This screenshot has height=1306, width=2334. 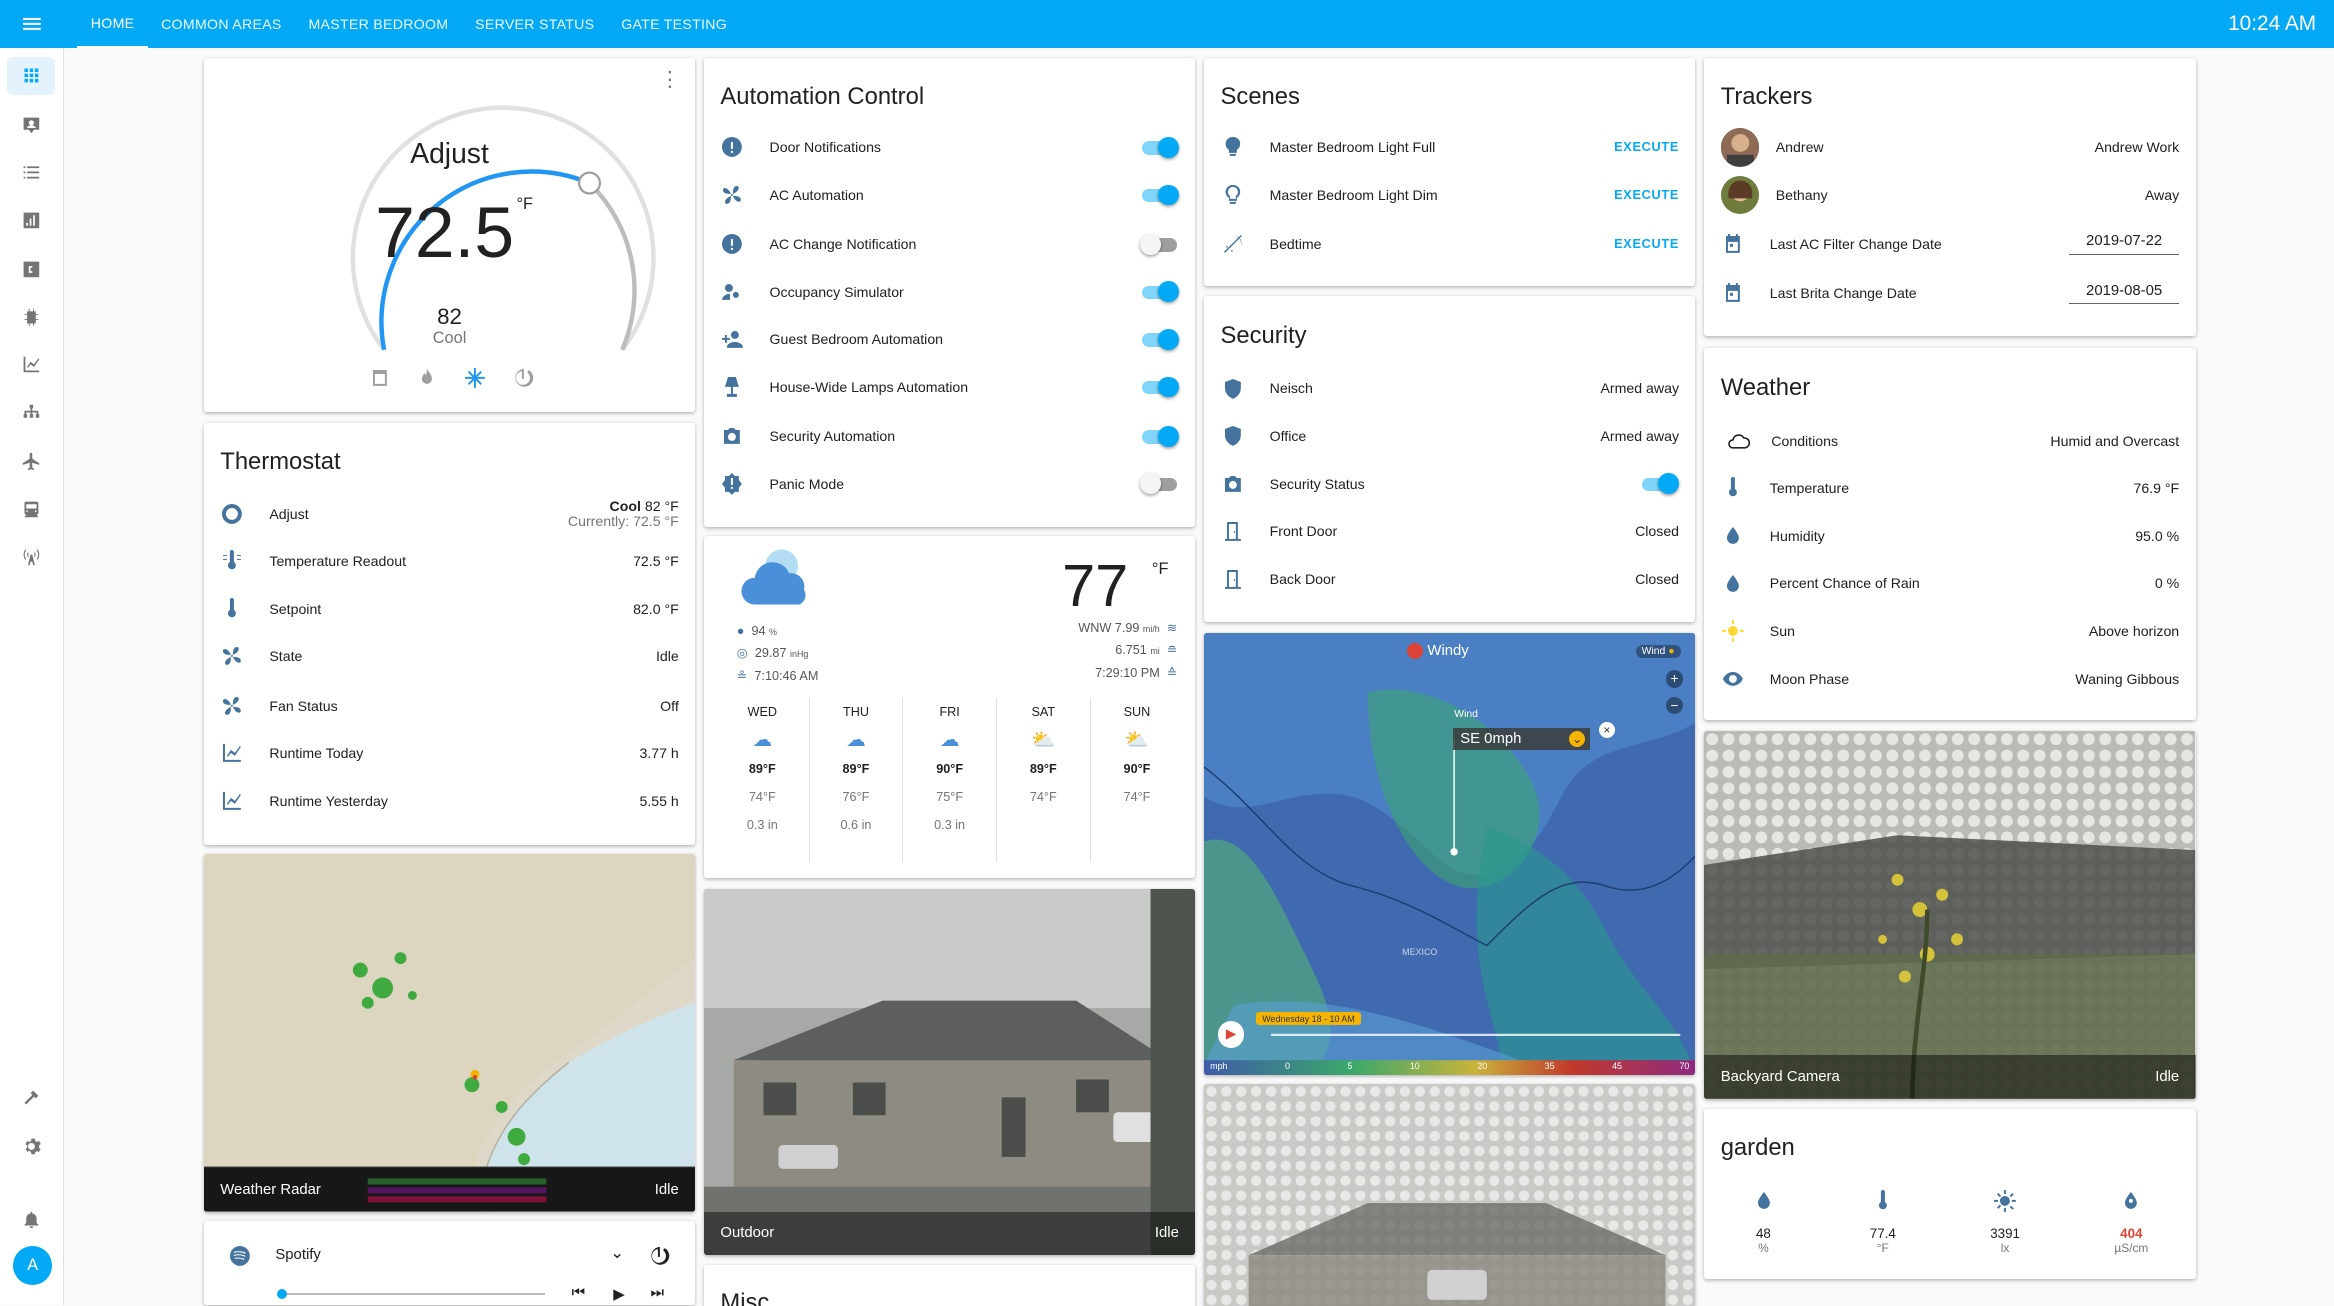 What do you see at coordinates (949, 292) in the screenshot?
I see `automation-row: Occupancy Simulator` at bounding box center [949, 292].